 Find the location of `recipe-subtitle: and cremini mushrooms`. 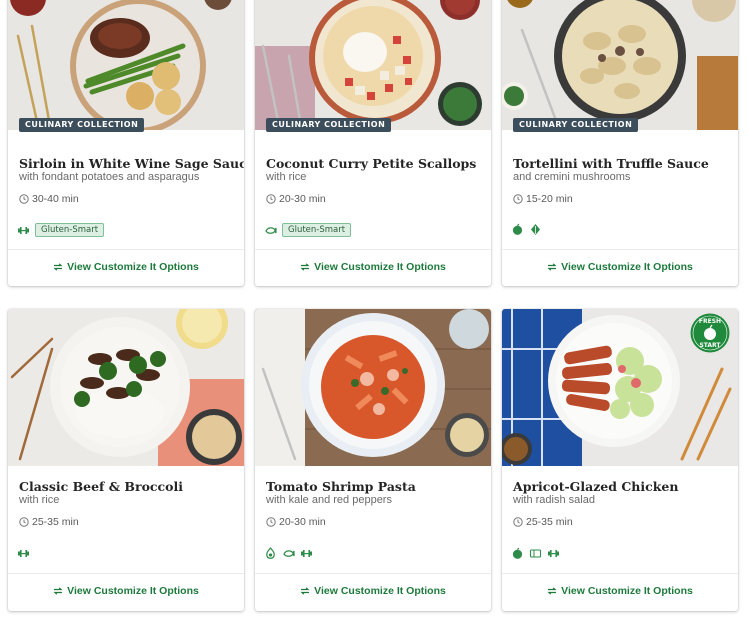

recipe-subtitle: and cremini mushrooms is located at coordinates (572, 177).